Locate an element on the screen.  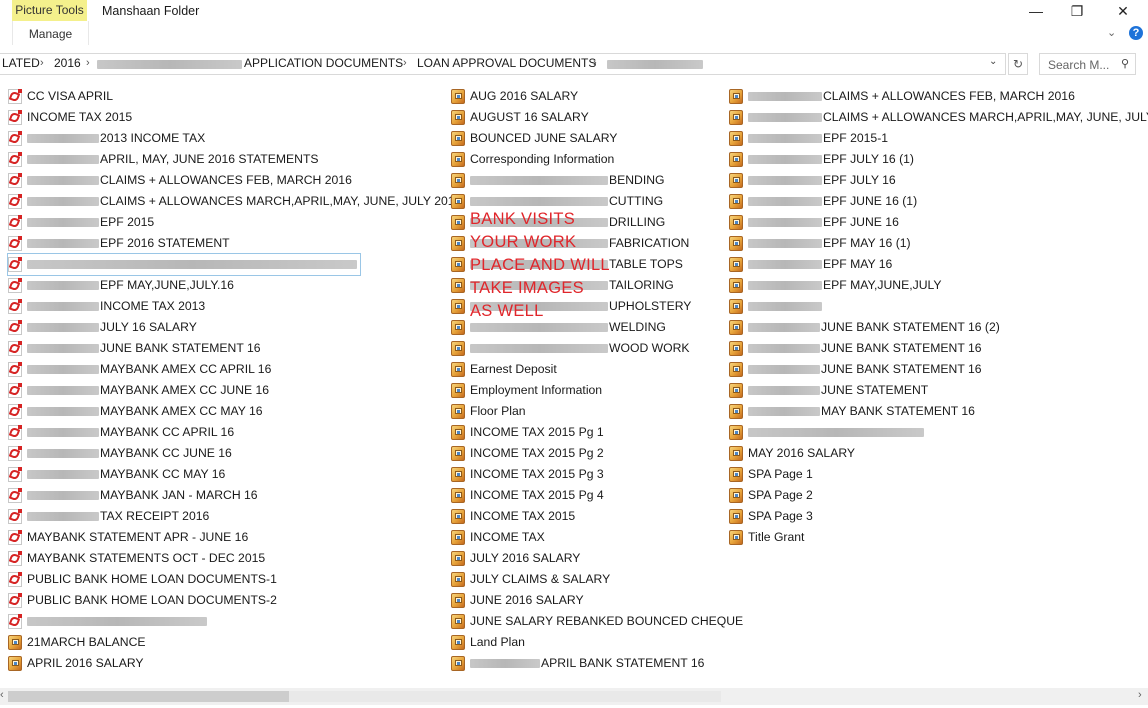
file-name: EPF 2016 STATEMENT is located at coordinates (165, 243).